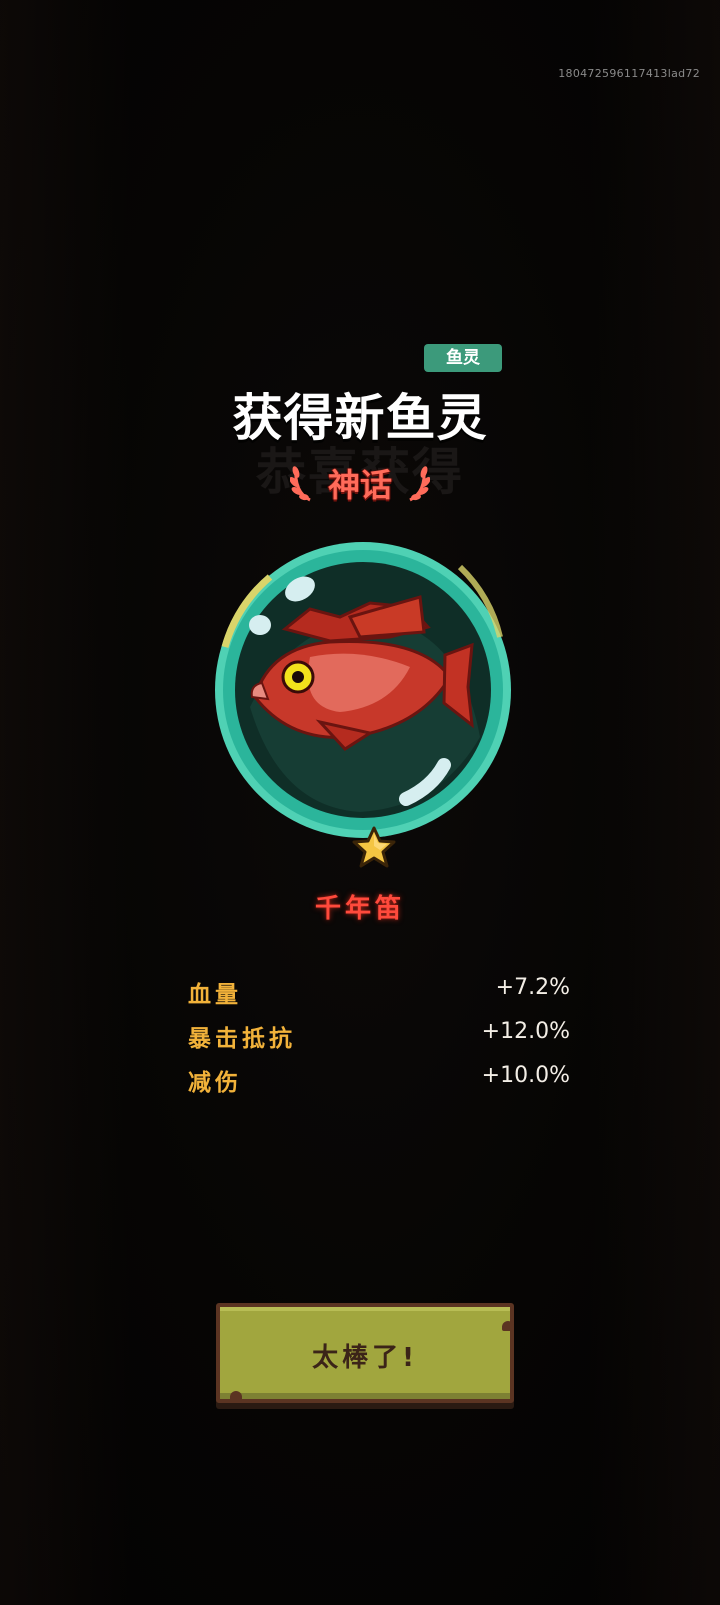 The width and height of the screenshot is (720, 1605). What do you see at coordinates (363, 690) in the screenshot?
I see `fish-bubble` at bounding box center [363, 690].